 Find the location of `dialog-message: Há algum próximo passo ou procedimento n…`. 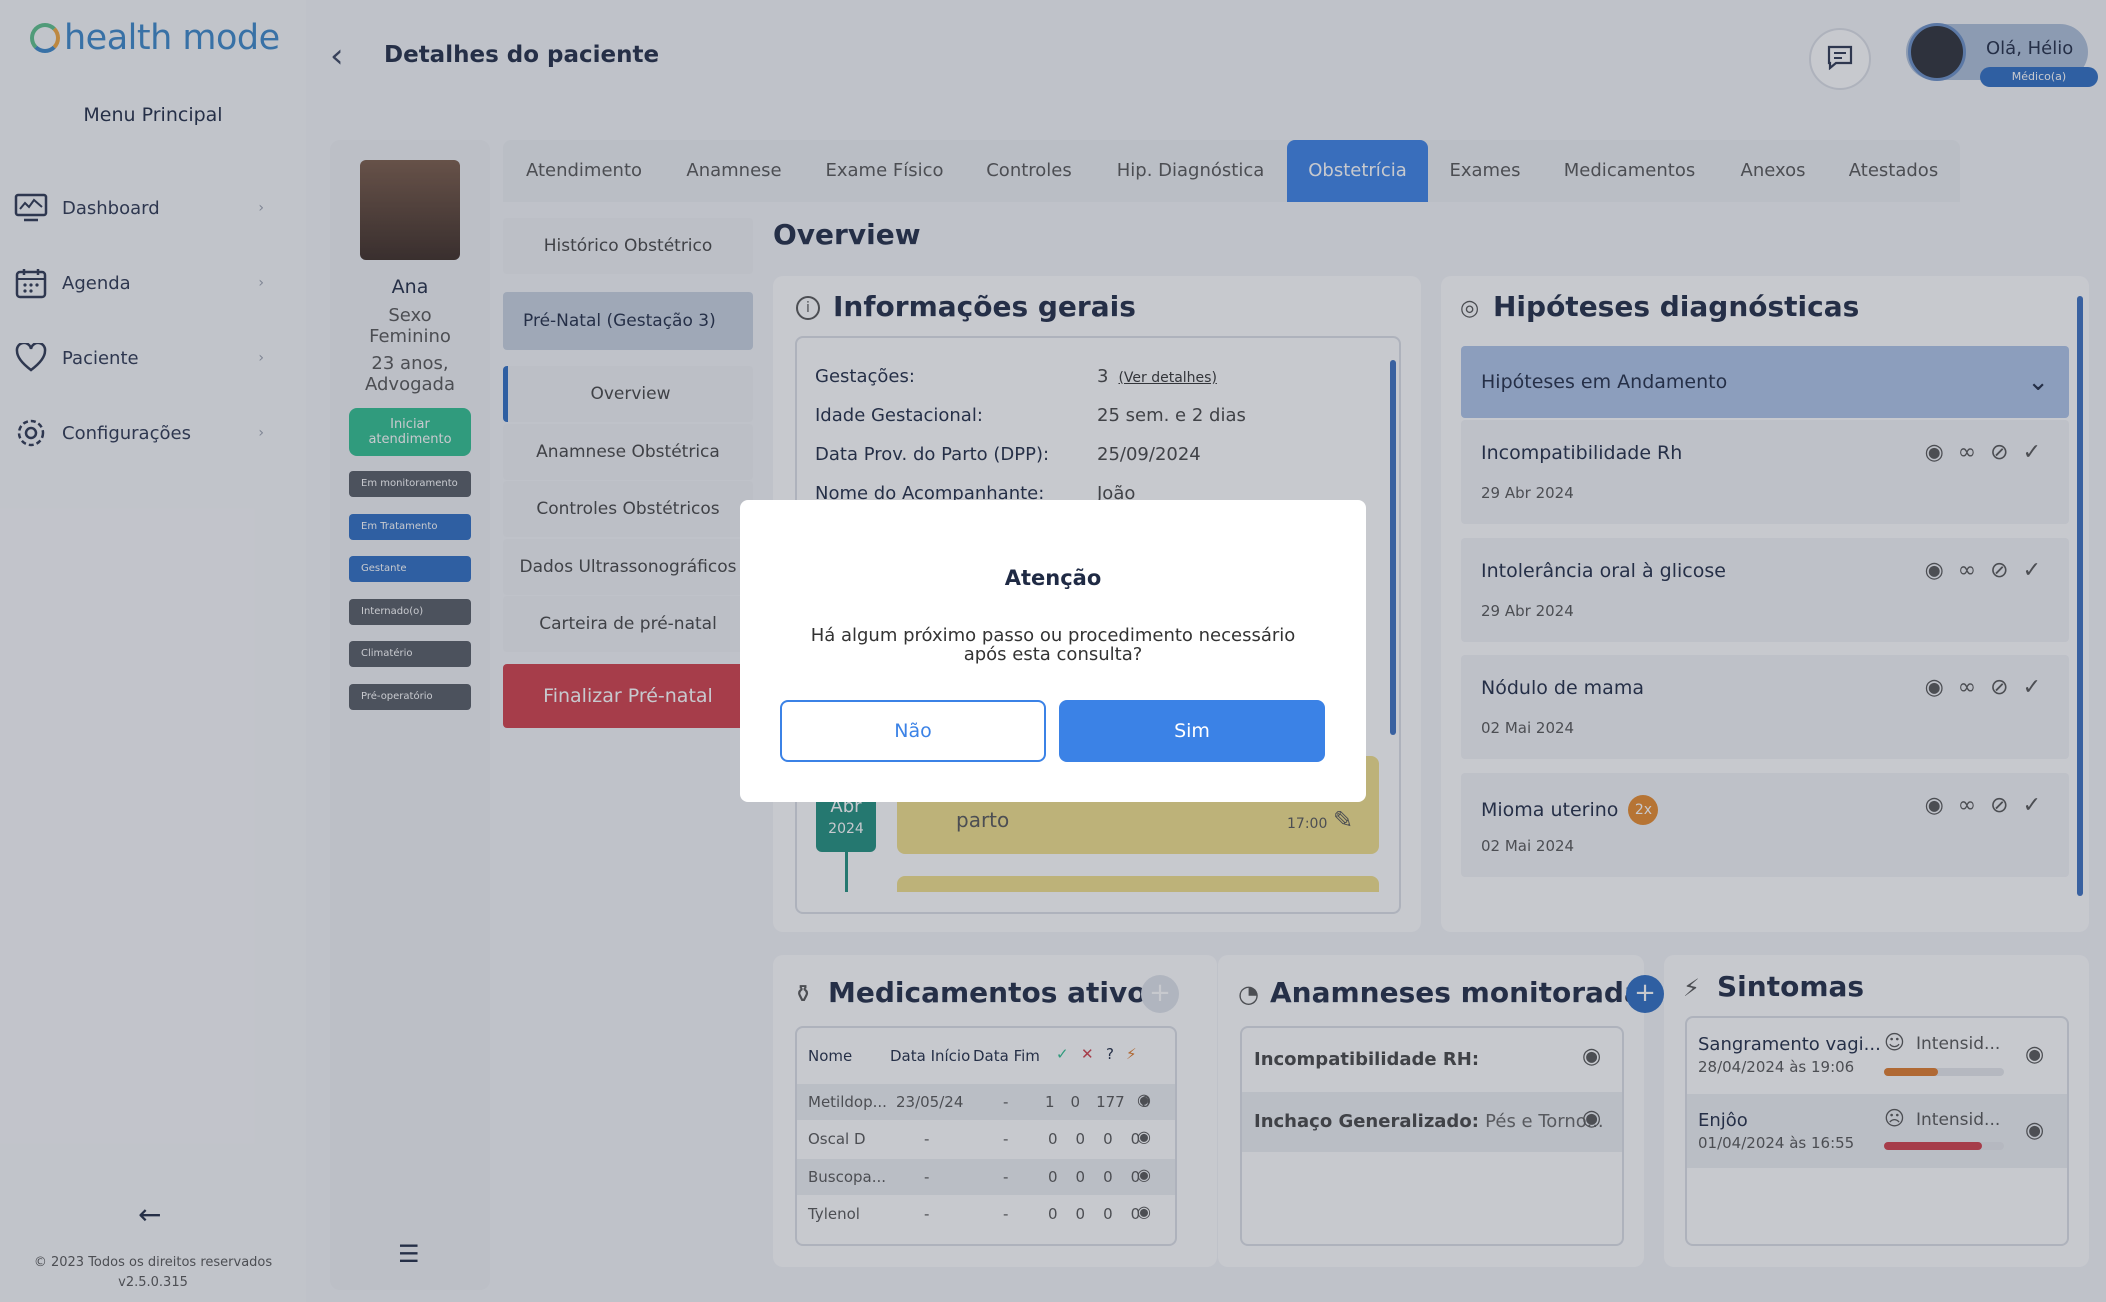

dialog-message: Há algum próximo passo ou procedimento n… is located at coordinates (1053, 645).